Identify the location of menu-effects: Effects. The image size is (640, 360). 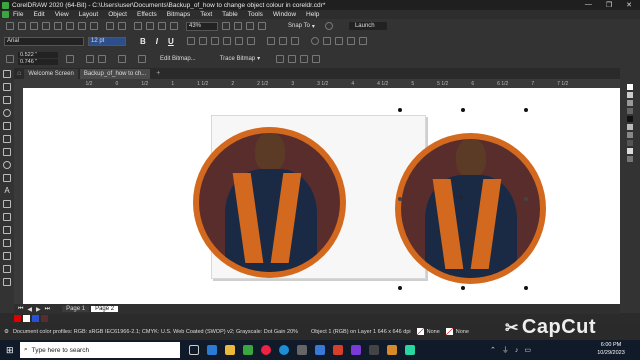
(147, 14).